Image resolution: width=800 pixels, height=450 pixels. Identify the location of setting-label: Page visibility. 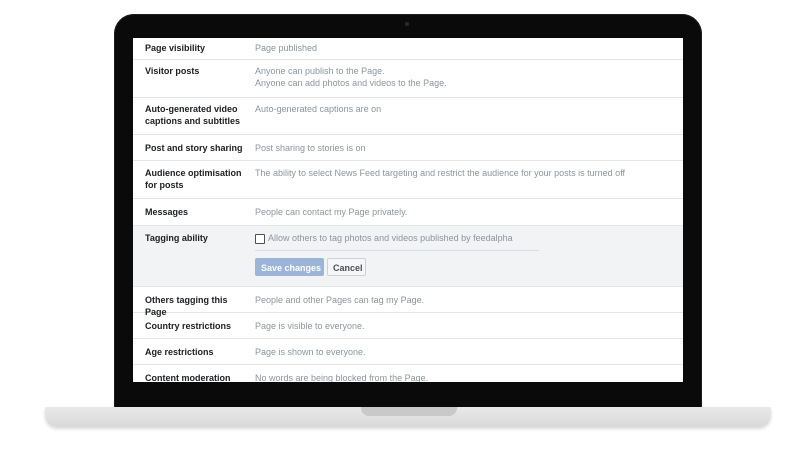
(175, 48).